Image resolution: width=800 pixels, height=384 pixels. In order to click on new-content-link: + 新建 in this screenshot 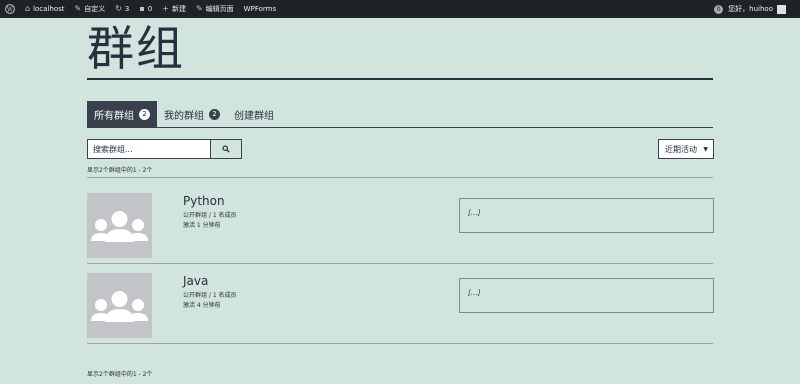, I will do `click(174, 9)`.